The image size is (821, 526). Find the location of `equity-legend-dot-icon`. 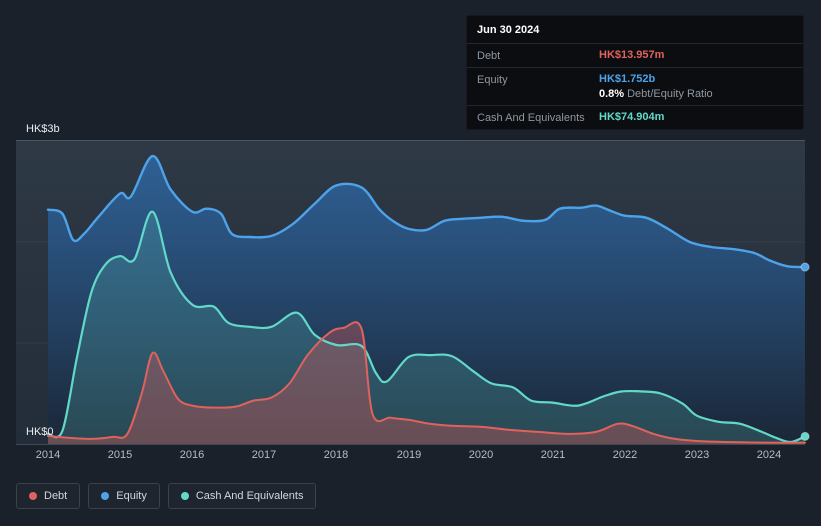

equity-legend-dot-icon is located at coordinates (105, 496).